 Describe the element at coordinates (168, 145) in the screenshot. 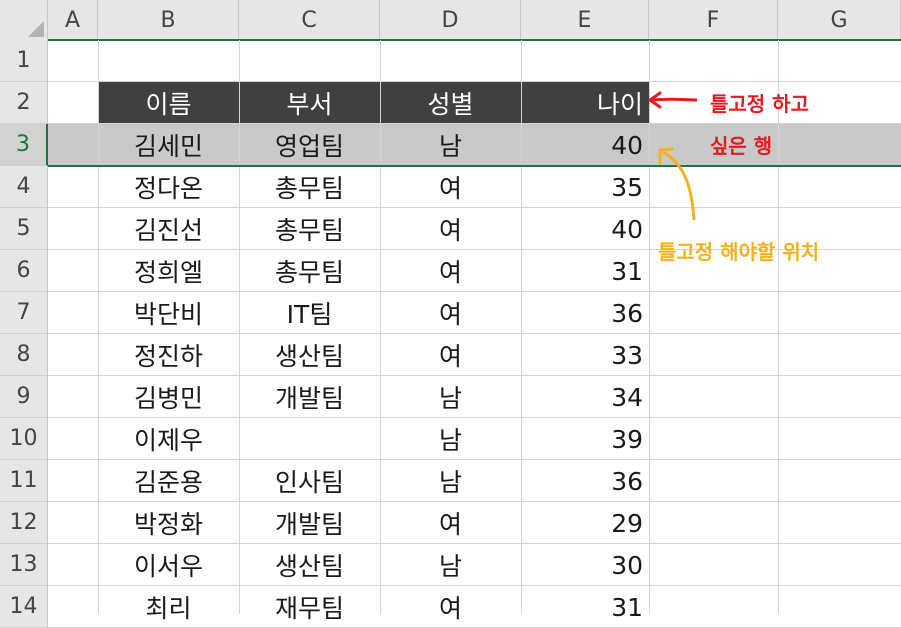

I see `data-cell-name: 김세민` at that location.